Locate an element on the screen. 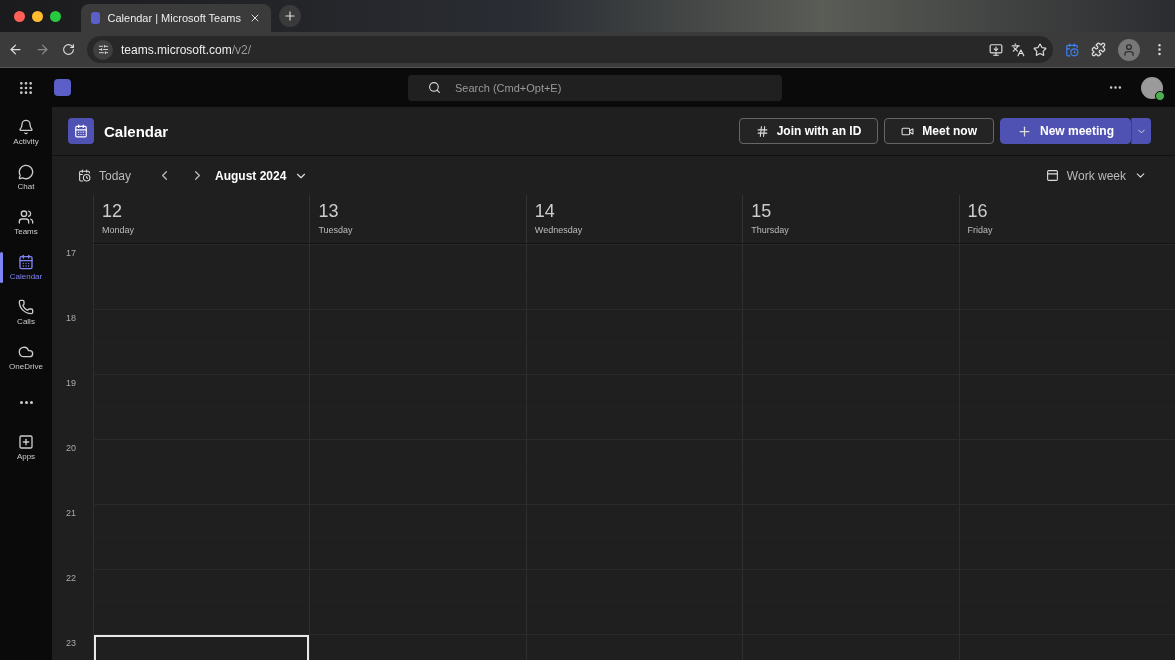  dropdown-caret-button is located at coordinates (1141, 131).